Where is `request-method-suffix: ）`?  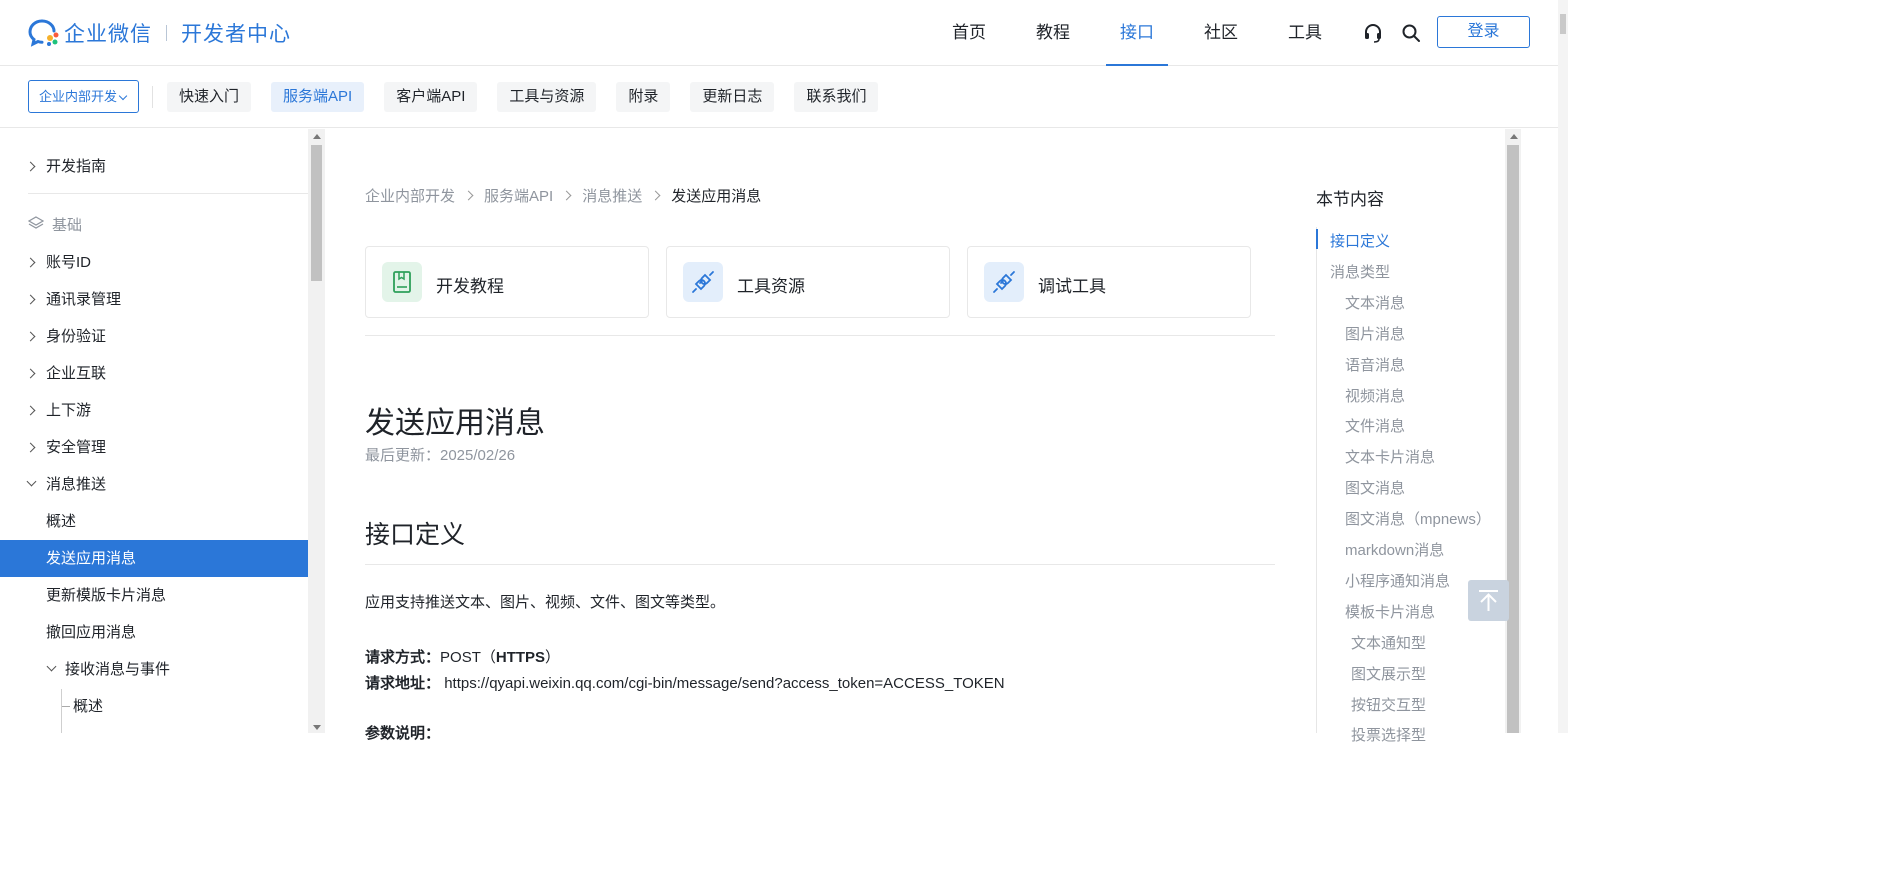
request-method-suffix: ） is located at coordinates (553, 657).